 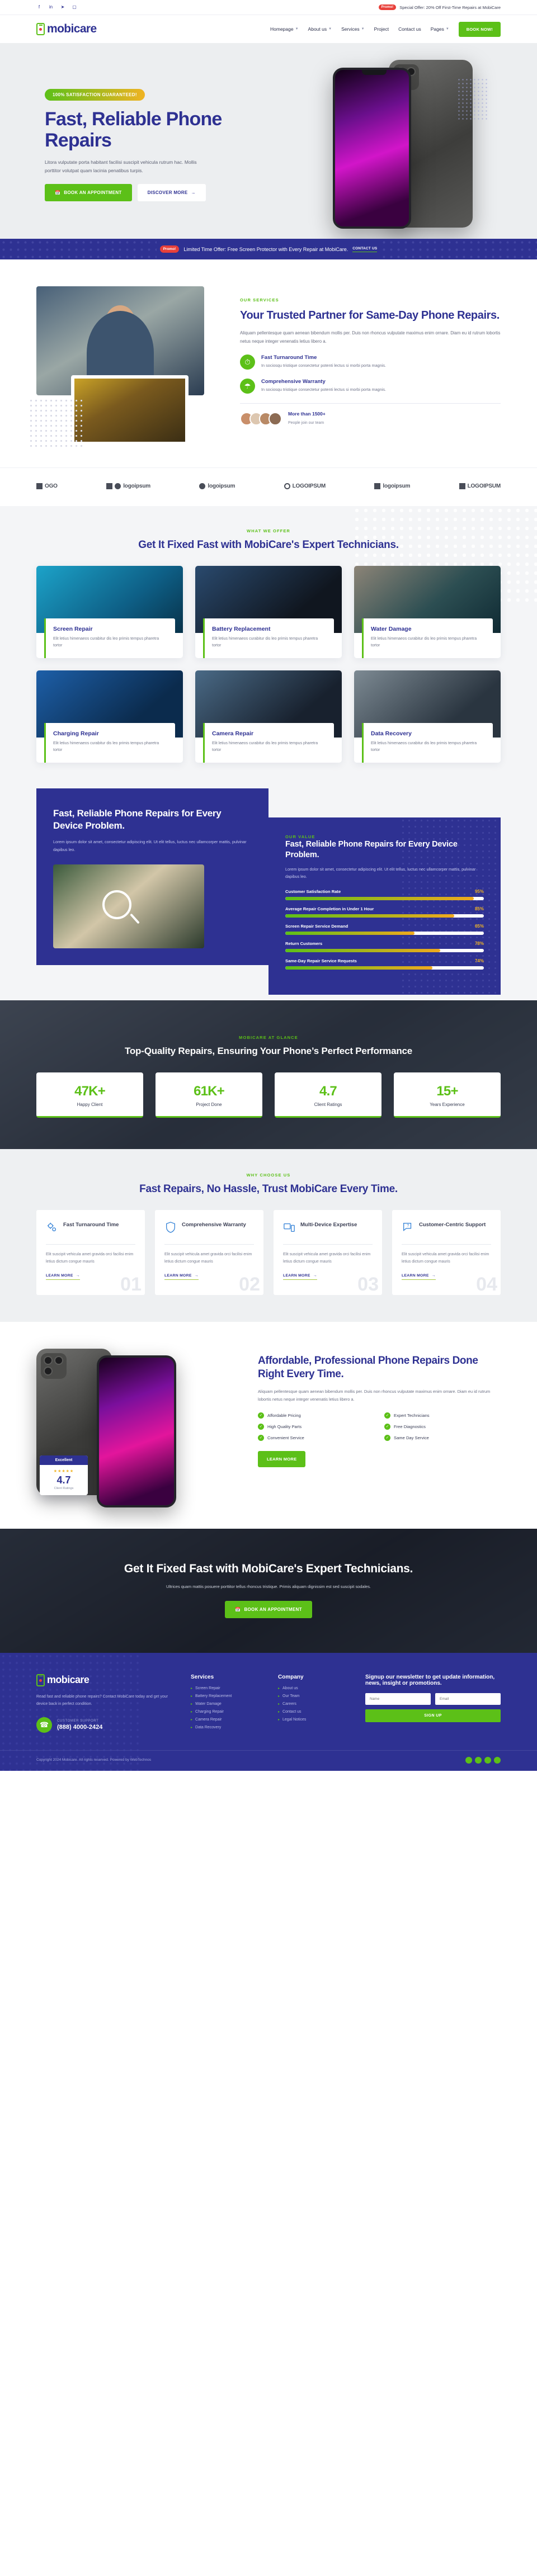 What do you see at coordinates (88, 192) in the screenshot?
I see `book-appointment-button: 📅 BOOK AN APPOINTMENT` at bounding box center [88, 192].